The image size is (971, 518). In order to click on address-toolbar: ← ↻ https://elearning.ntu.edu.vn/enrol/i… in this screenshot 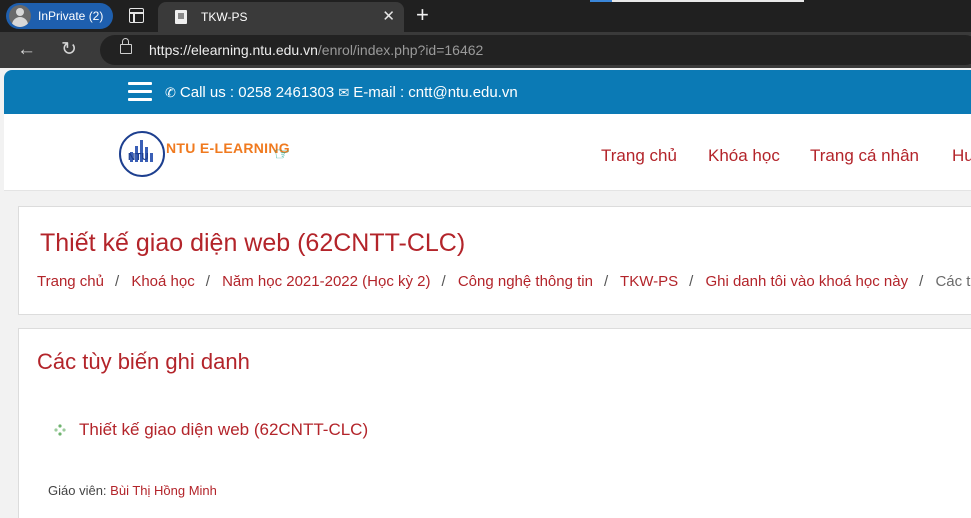, I will do `click(485, 50)`.